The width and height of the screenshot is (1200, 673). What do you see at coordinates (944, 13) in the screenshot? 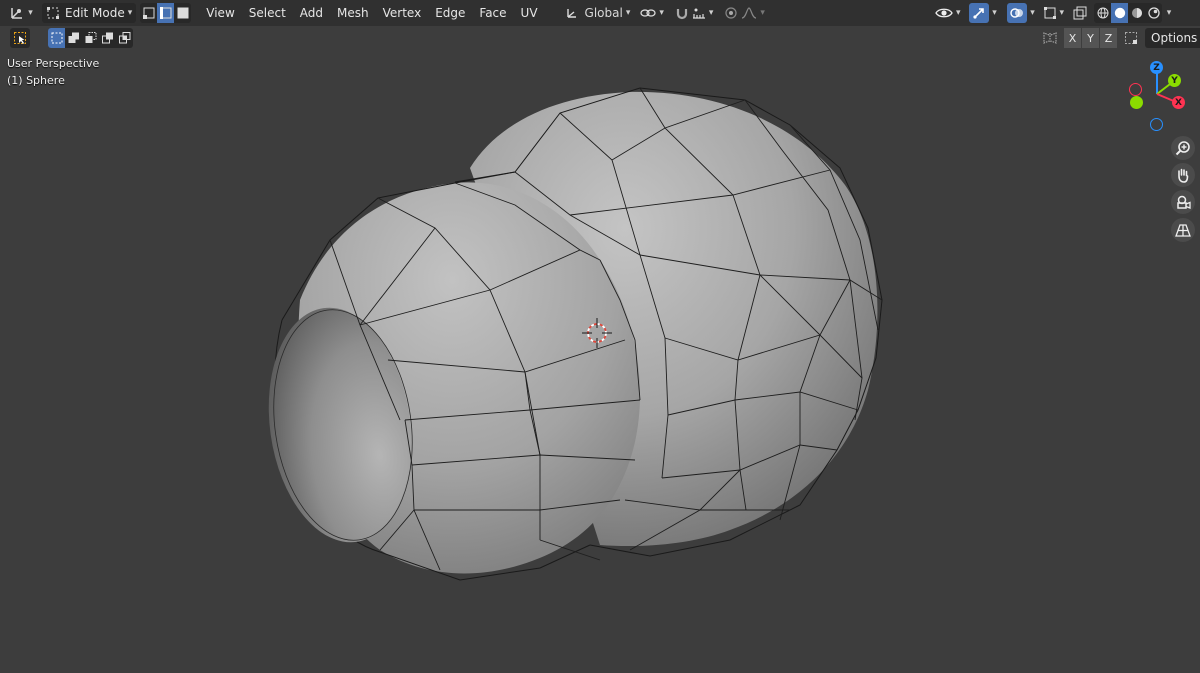
I see `visibility-eye-icon` at bounding box center [944, 13].